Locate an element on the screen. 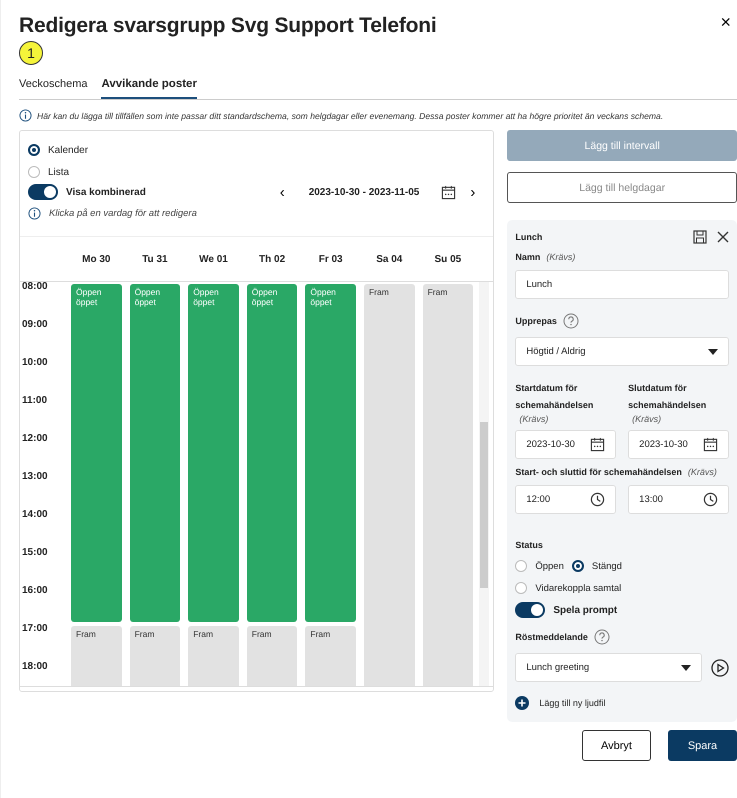 This screenshot has height=798, width=737. radio-label: Öppen is located at coordinates (549, 566).